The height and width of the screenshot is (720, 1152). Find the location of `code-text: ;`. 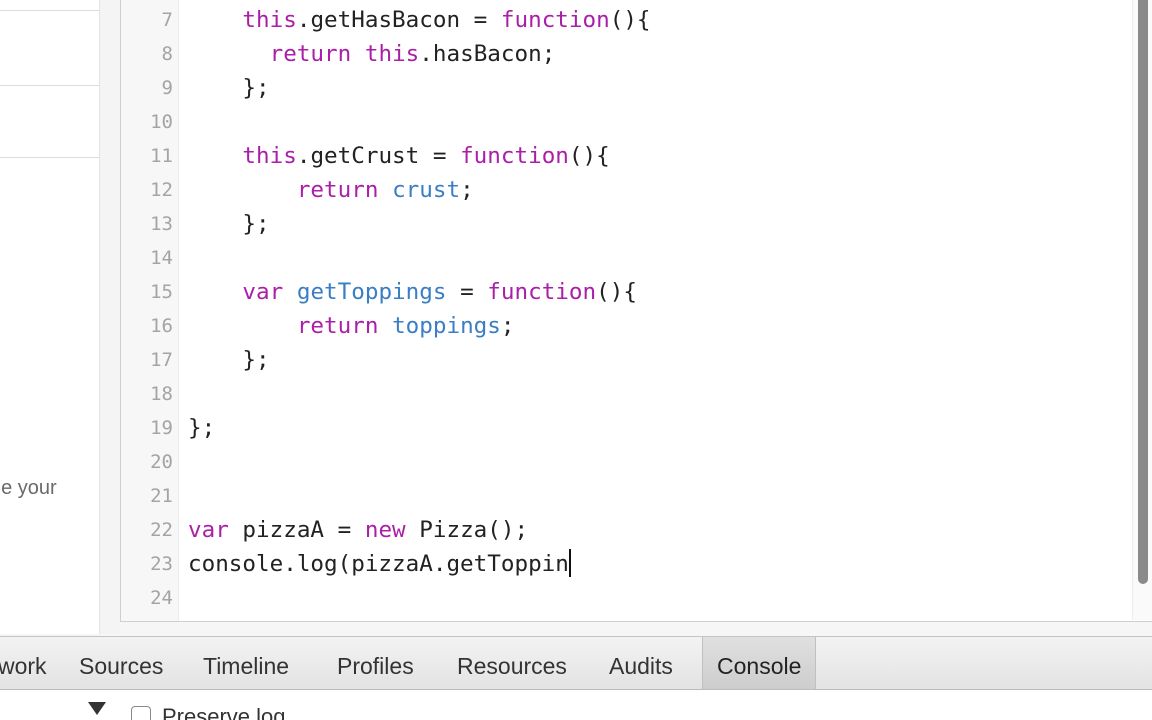

code-text: ; is located at coordinates (507, 326).